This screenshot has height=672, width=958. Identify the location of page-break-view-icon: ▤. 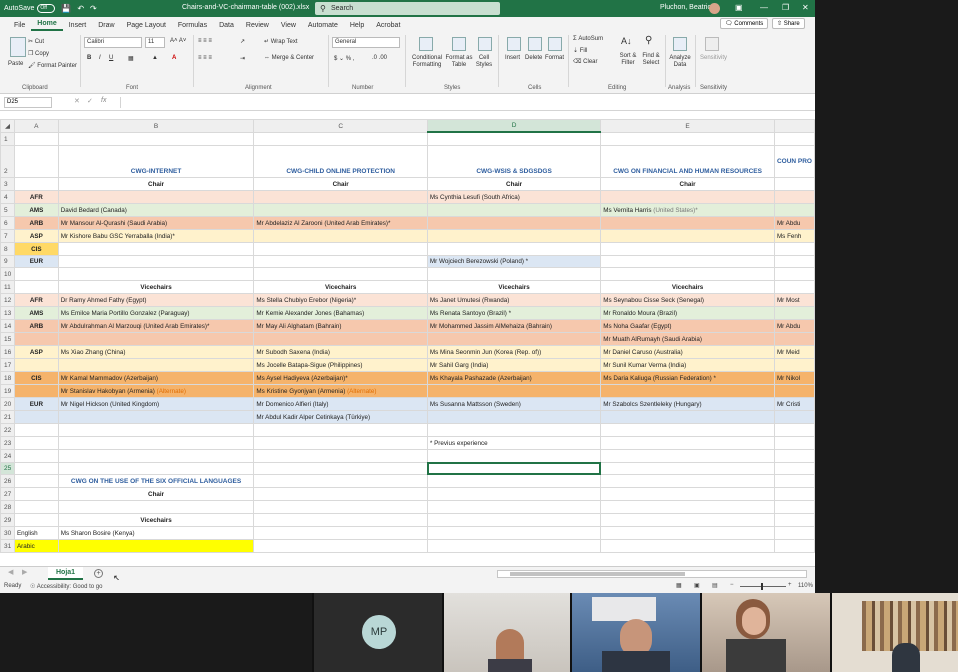
(715, 585).